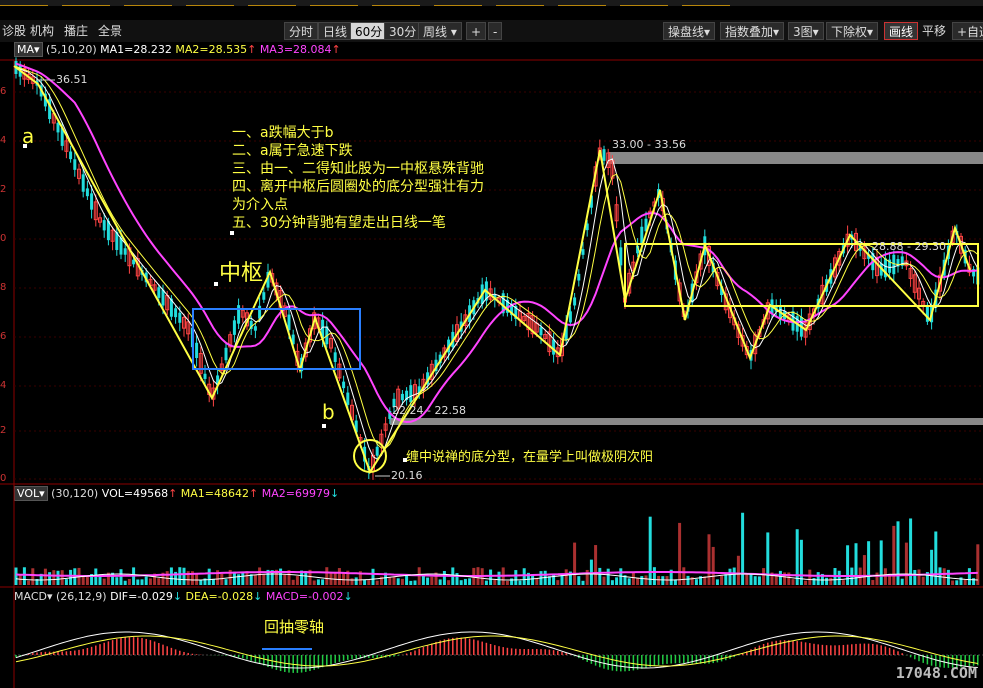 Image resolution: width=983 pixels, height=688 pixels. What do you see at coordinates (241, 273) in the screenshot?
I see `center-label: 中枢` at bounding box center [241, 273].